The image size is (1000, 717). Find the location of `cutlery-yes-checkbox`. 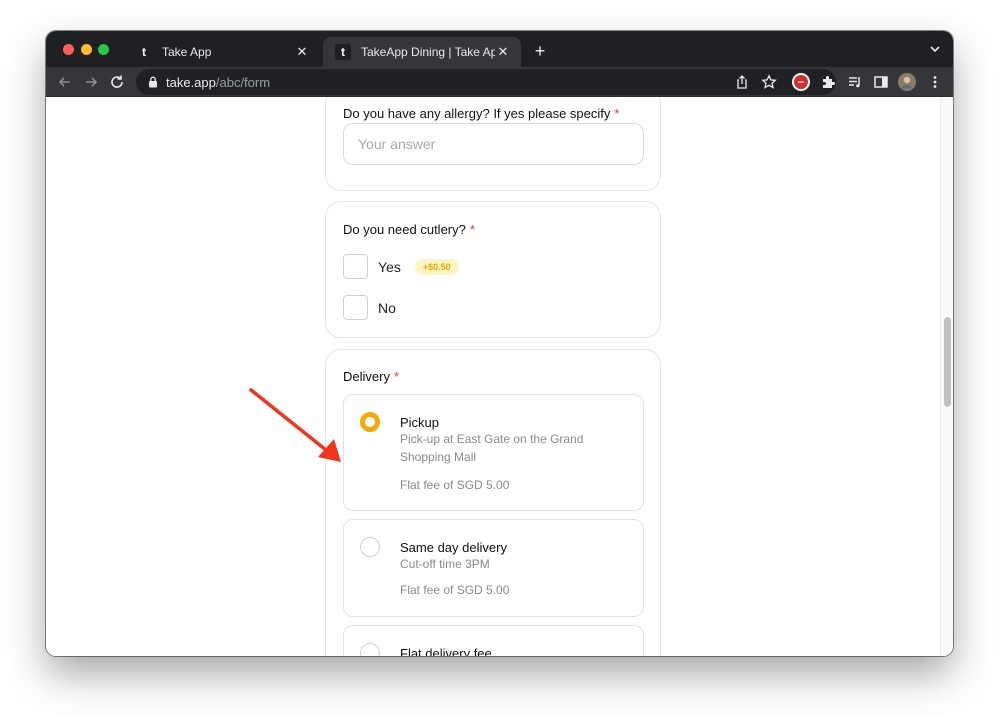

cutlery-yes-checkbox is located at coordinates (355, 266).